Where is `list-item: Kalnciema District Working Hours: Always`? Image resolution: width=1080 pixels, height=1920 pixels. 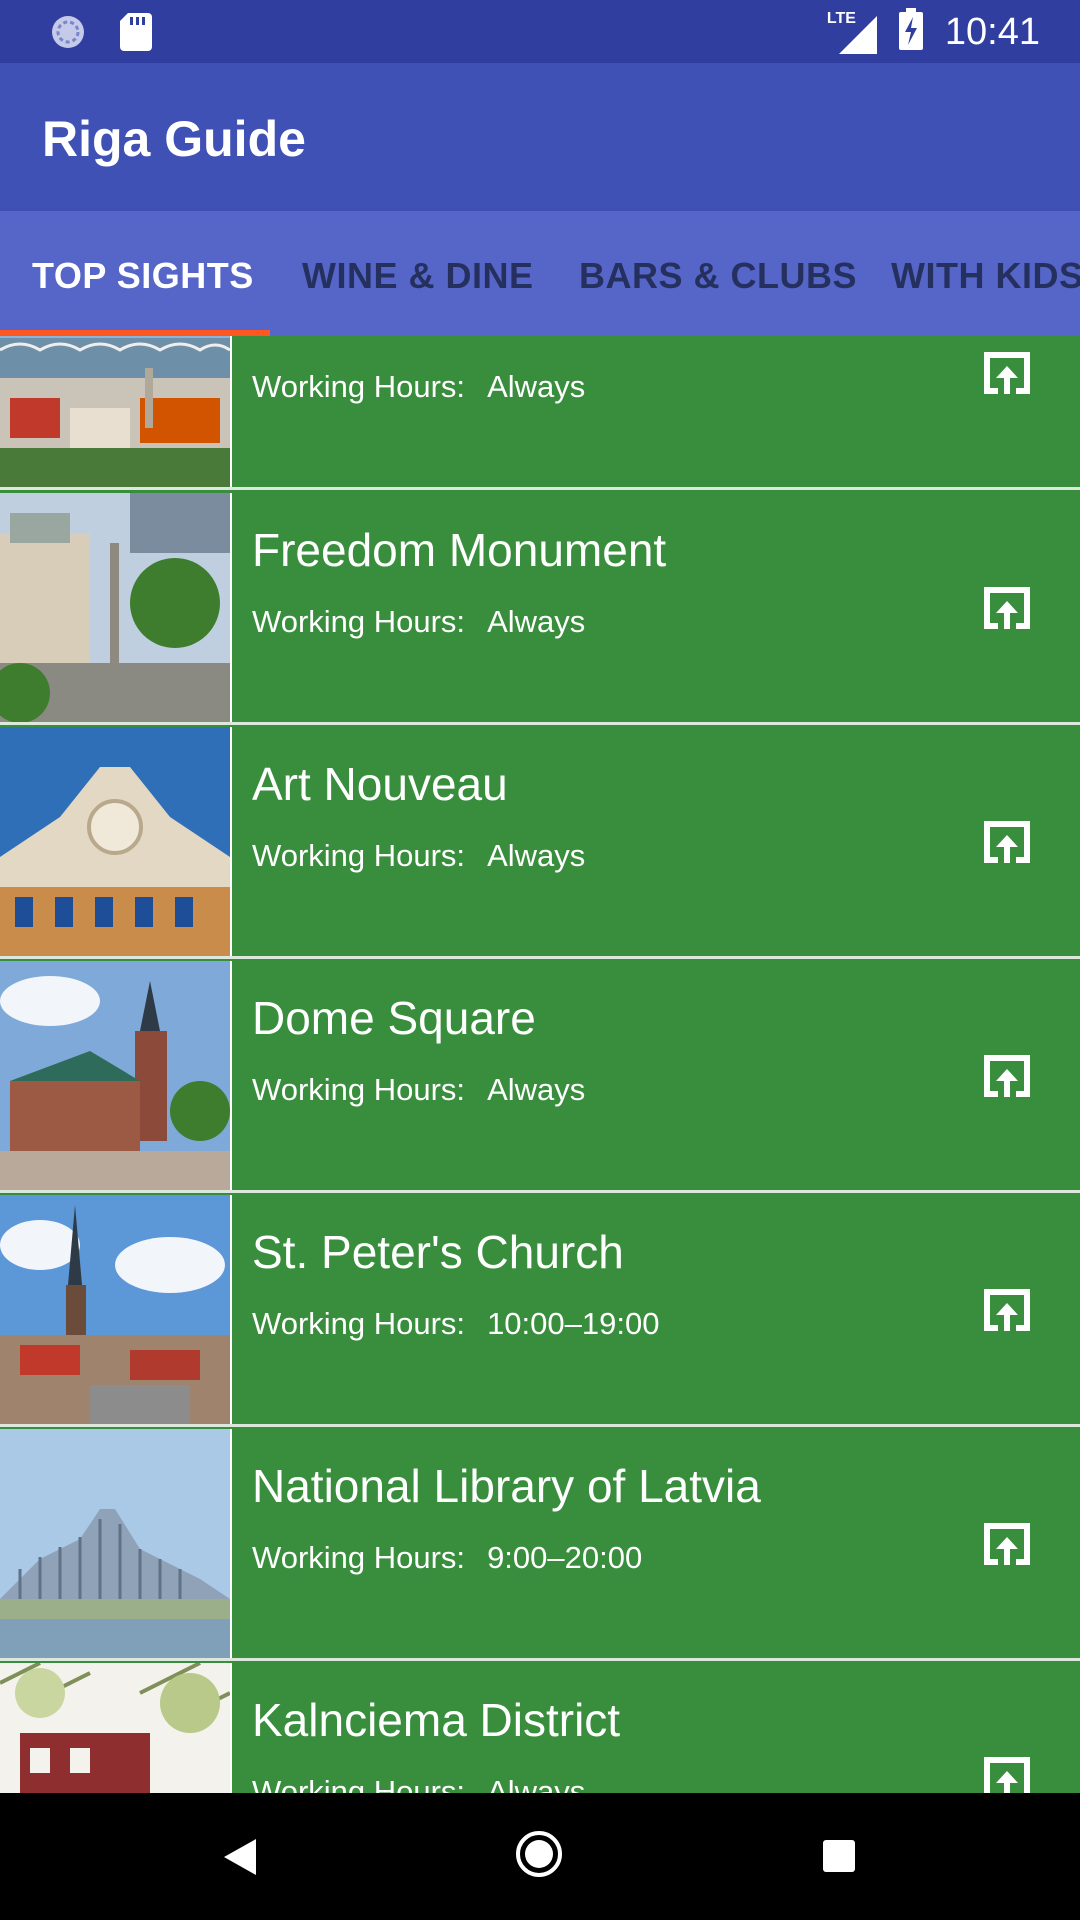
list-item: Kalnciema District Working Hours: Always is located at coordinates (540, 1728).